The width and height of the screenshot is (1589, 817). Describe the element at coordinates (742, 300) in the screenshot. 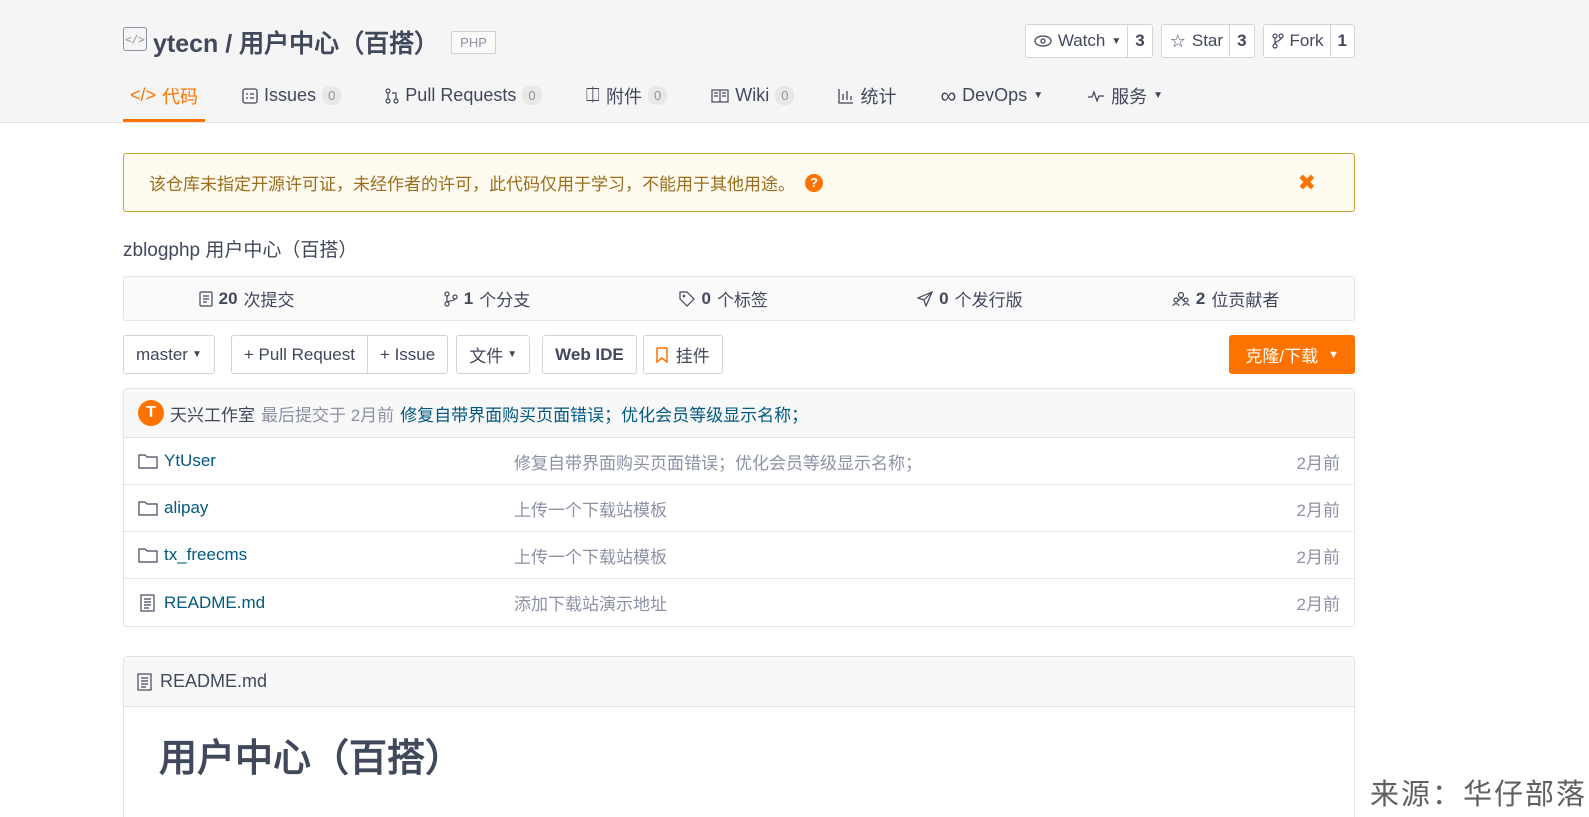

I see `stat-label: 个标签` at that location.